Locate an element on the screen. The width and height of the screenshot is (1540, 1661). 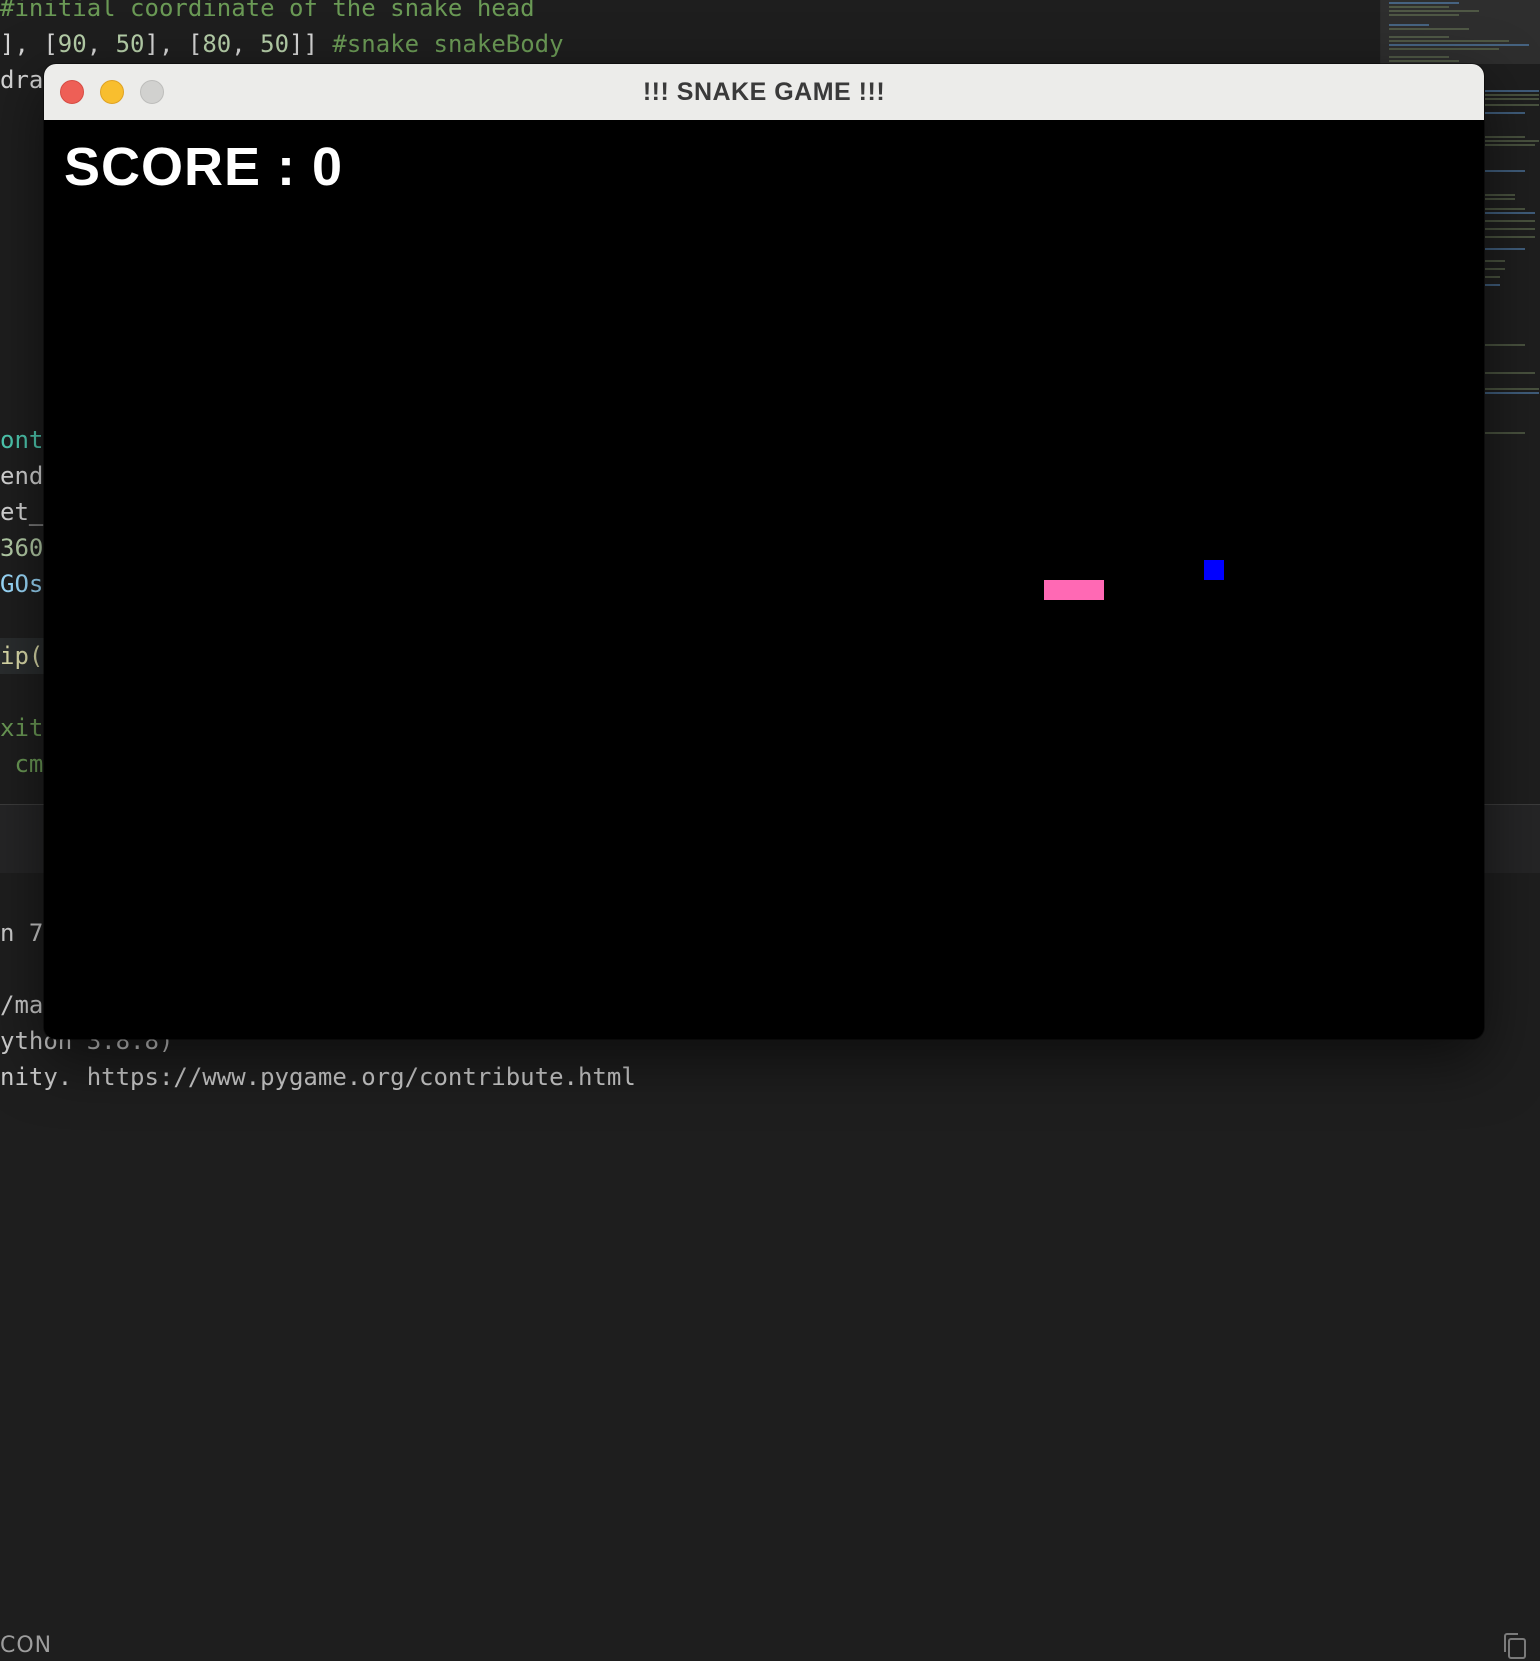
code-line: ], [90, 50], [80, 50]] #snake snakeBody is located at coordinates (282, 44).